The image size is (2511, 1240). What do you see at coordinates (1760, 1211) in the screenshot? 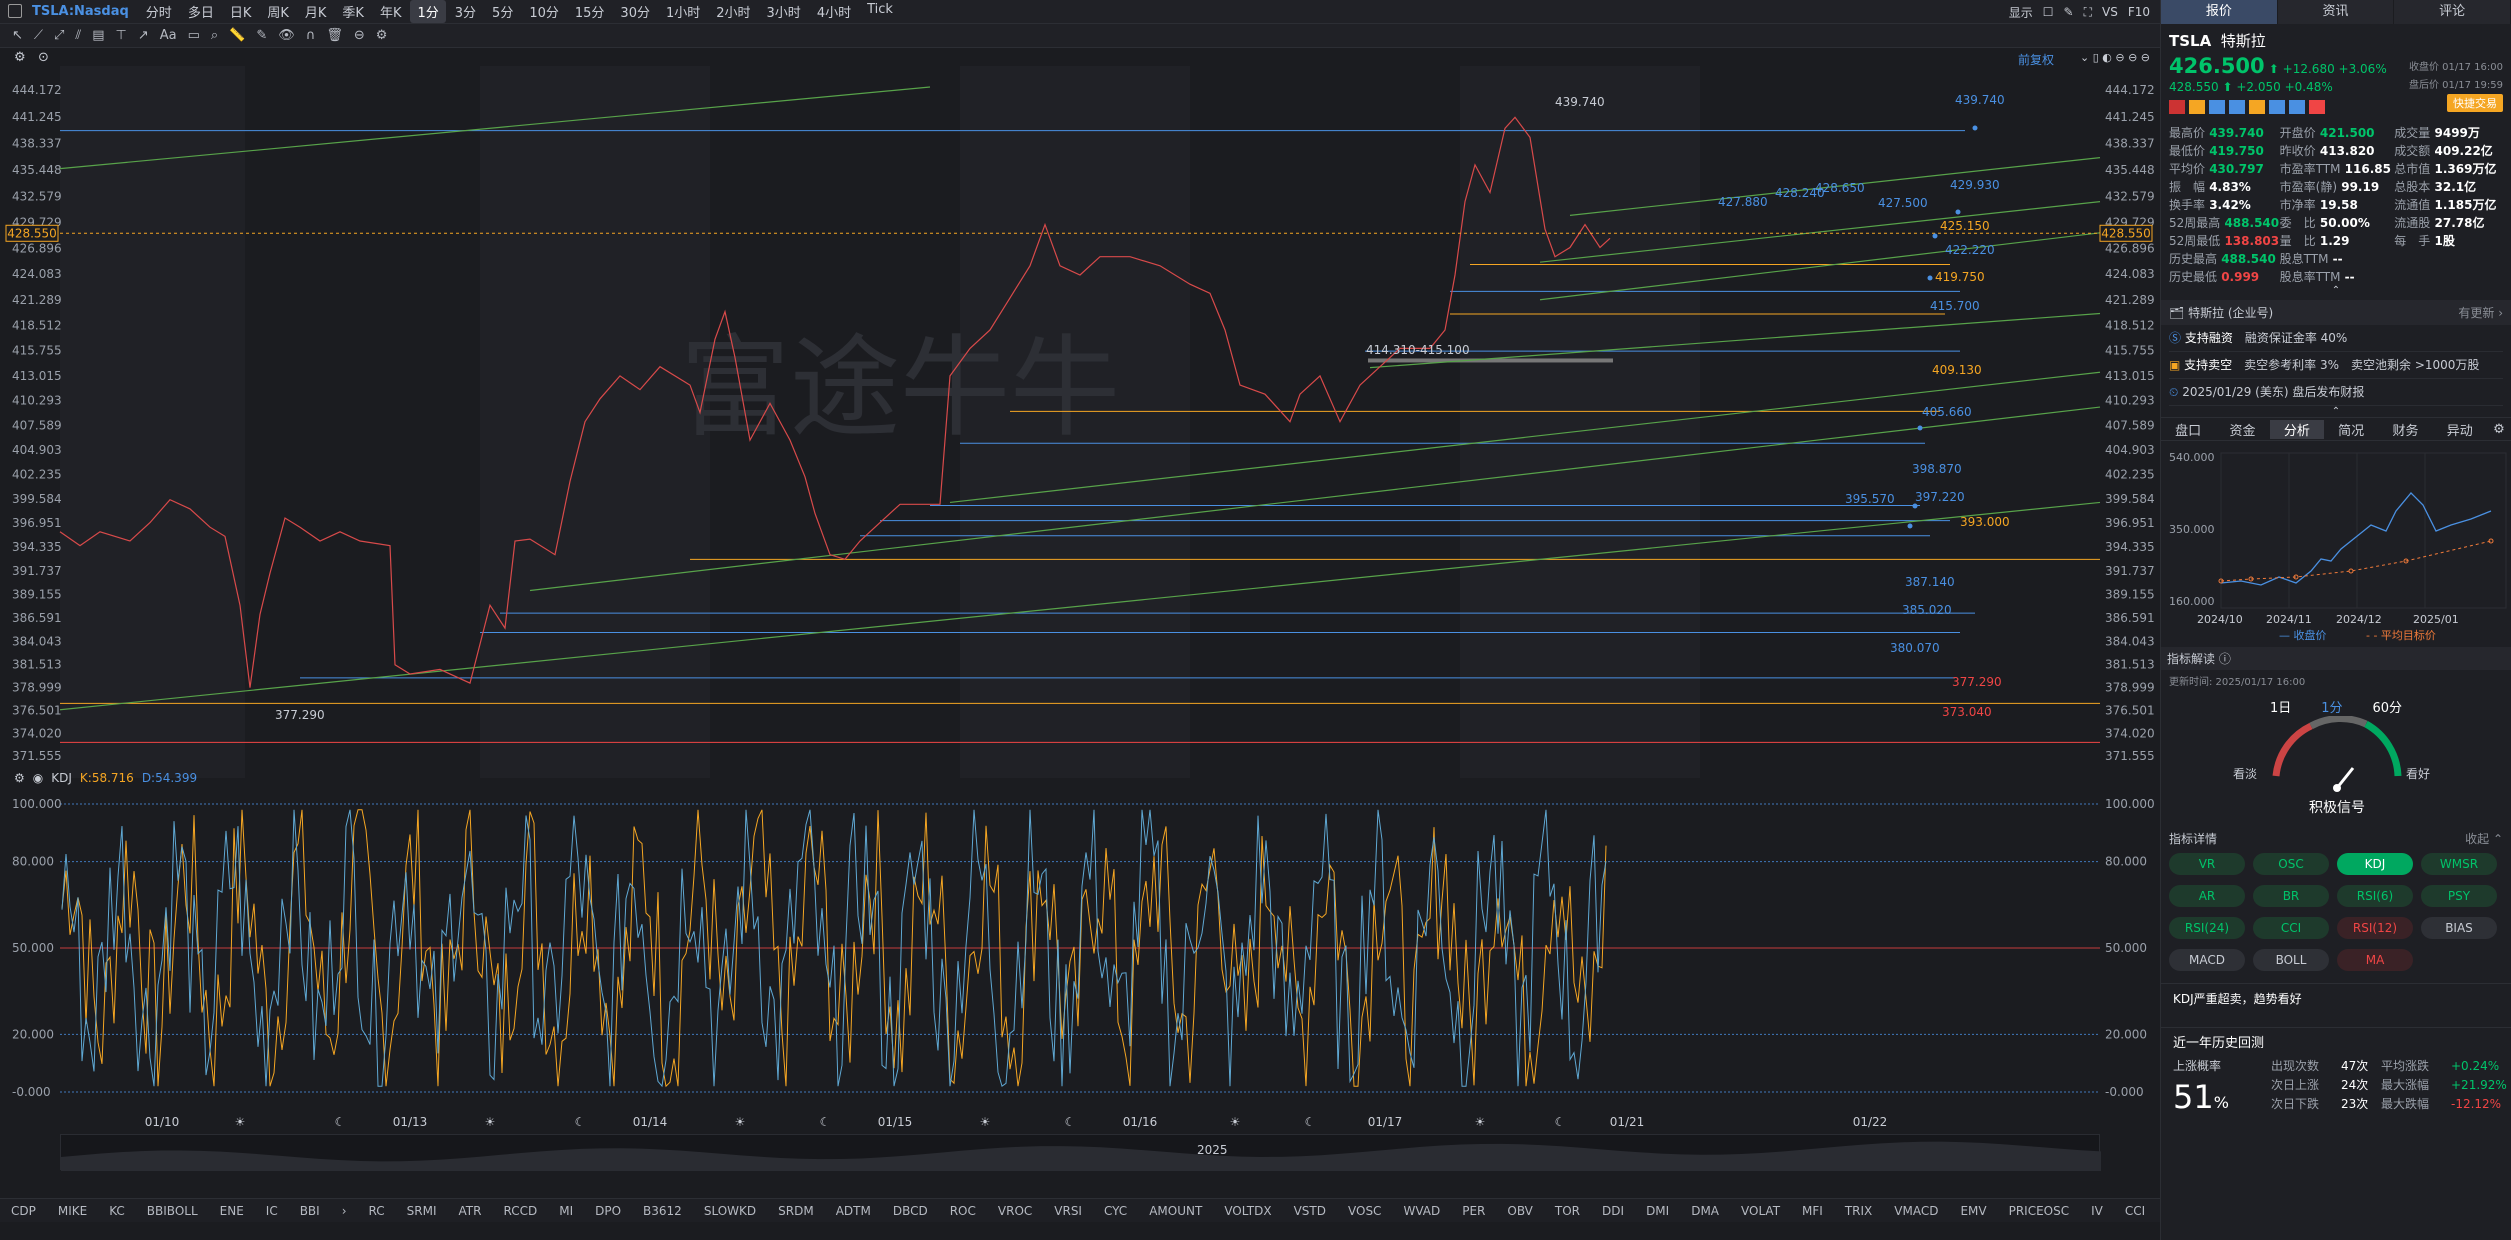
I see `indicator-tab: VOLAT` at bounding box center [1760, 1211].